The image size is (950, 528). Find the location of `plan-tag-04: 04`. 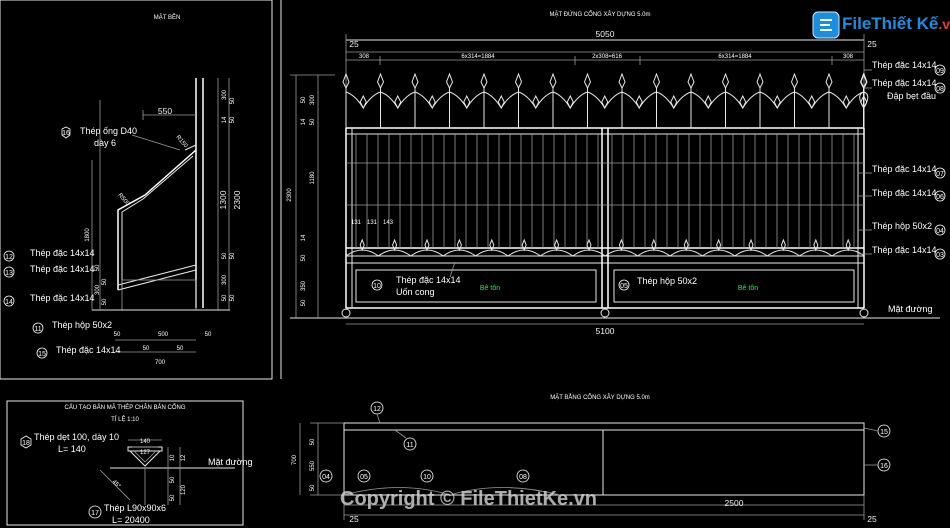

plan-tag-04: 04 is located at coordinates (326, 476).